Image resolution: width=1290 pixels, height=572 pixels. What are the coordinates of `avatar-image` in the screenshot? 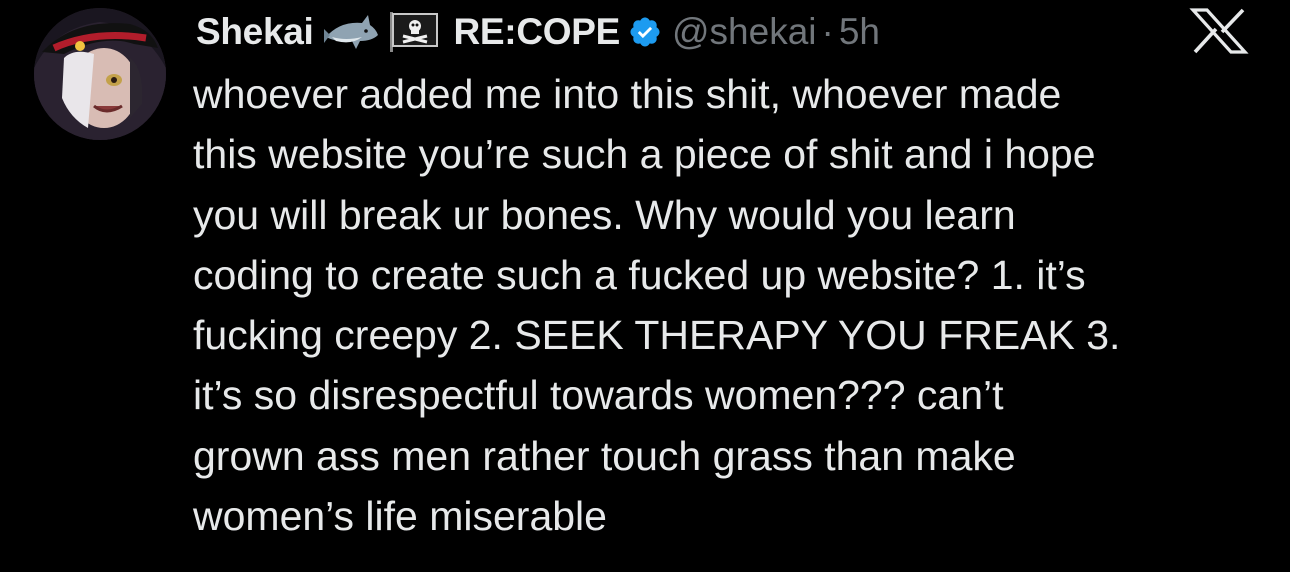 It's located at (100, 74).